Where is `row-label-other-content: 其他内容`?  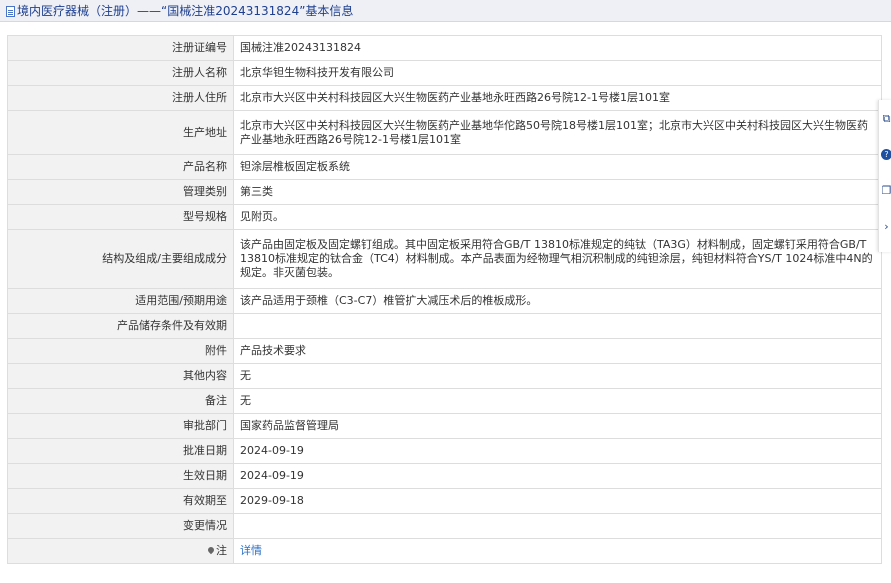
row-label-other-content: 其他内容 is located at coordinates (120, 376).